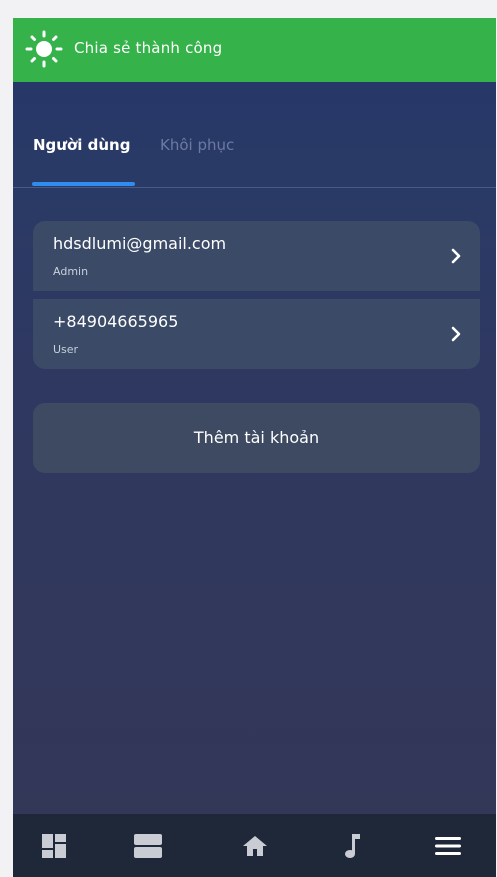 This screenshot has height=877, width=497. I want to click on tab-users: Người dùng, so click(81, 145).